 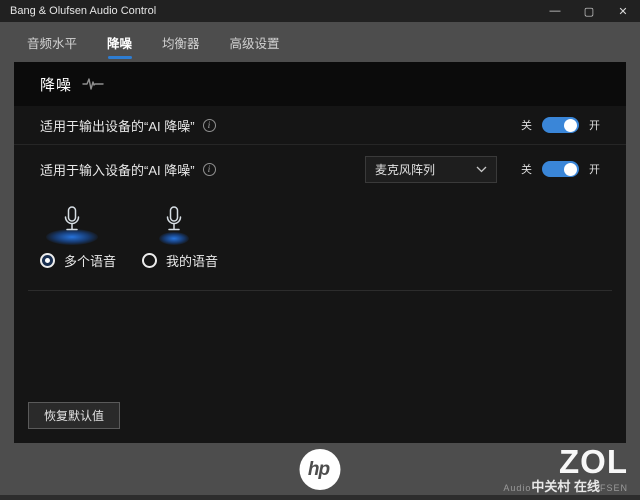 What do you see at coordinates (52, 43) in the screenshot?
I see `tab-audio-levels: 音频水平` at bounding box center [52, 43].